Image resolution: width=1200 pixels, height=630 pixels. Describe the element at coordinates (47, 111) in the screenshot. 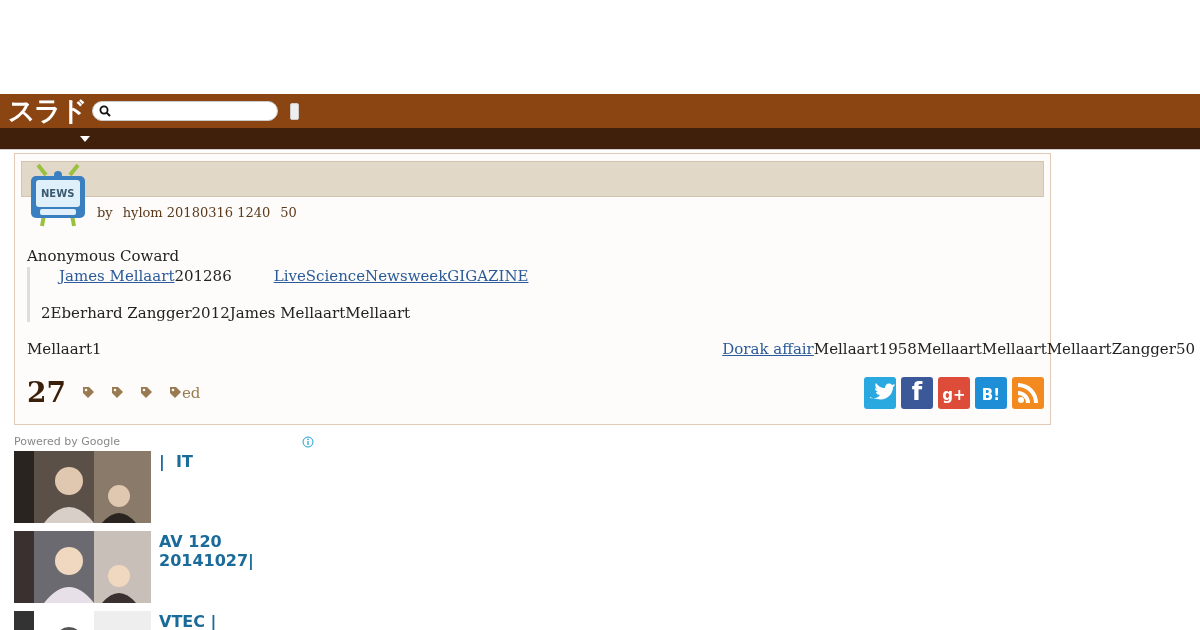

I see `site-logo: スラド` at that location.